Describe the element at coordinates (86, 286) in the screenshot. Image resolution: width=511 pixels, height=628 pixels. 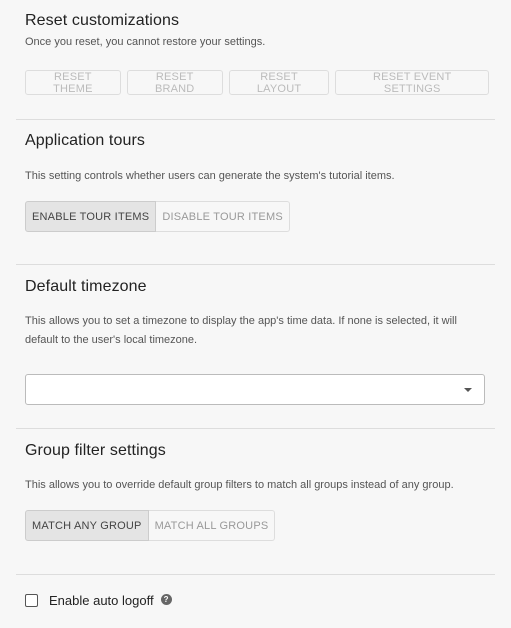
I see `timezone-title: Default timezone` at that location.